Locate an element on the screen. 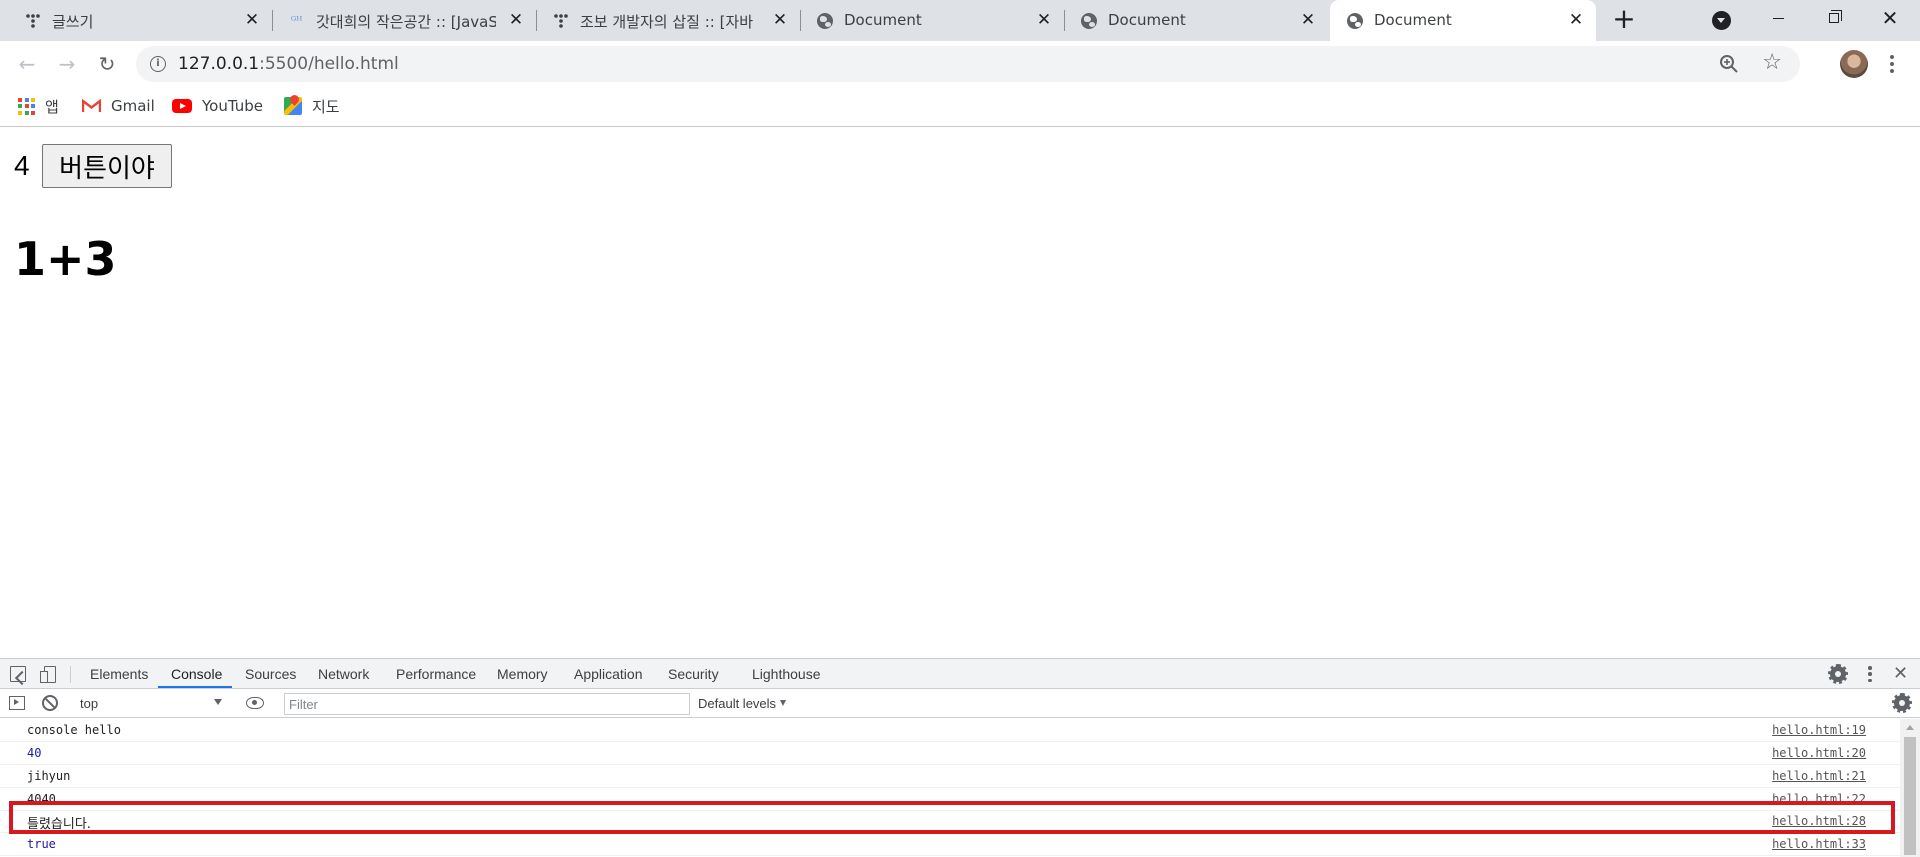 Image resolution: width=1920 pixels, height=857 pixels. info-icon: i is located at coordinates (158, 64).